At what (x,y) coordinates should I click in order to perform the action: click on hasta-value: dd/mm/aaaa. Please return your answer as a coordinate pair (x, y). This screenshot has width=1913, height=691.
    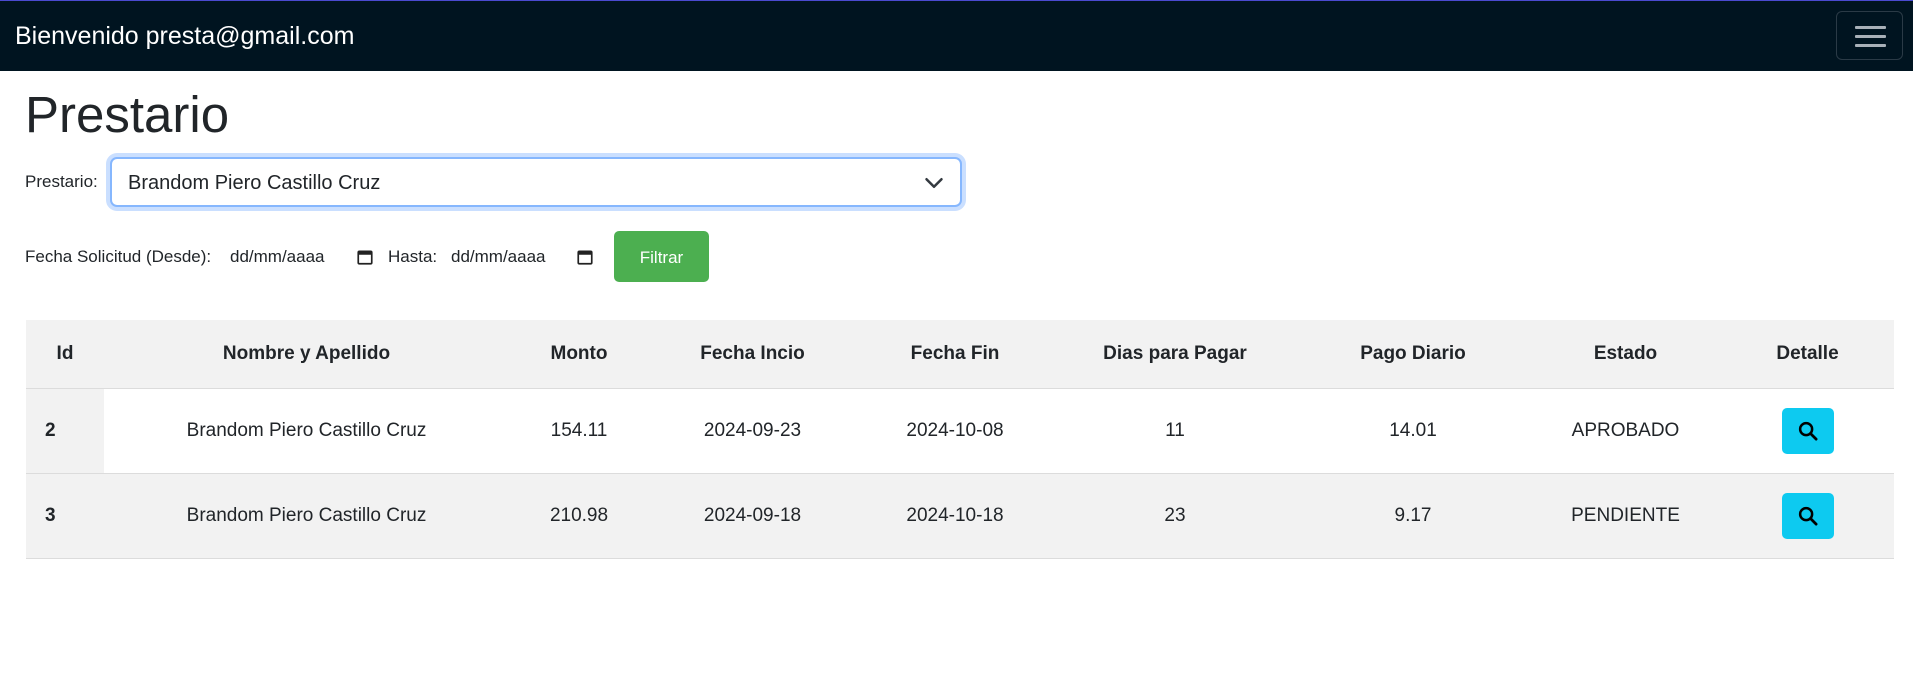
    Looking at the image, I should click on (498, 256).